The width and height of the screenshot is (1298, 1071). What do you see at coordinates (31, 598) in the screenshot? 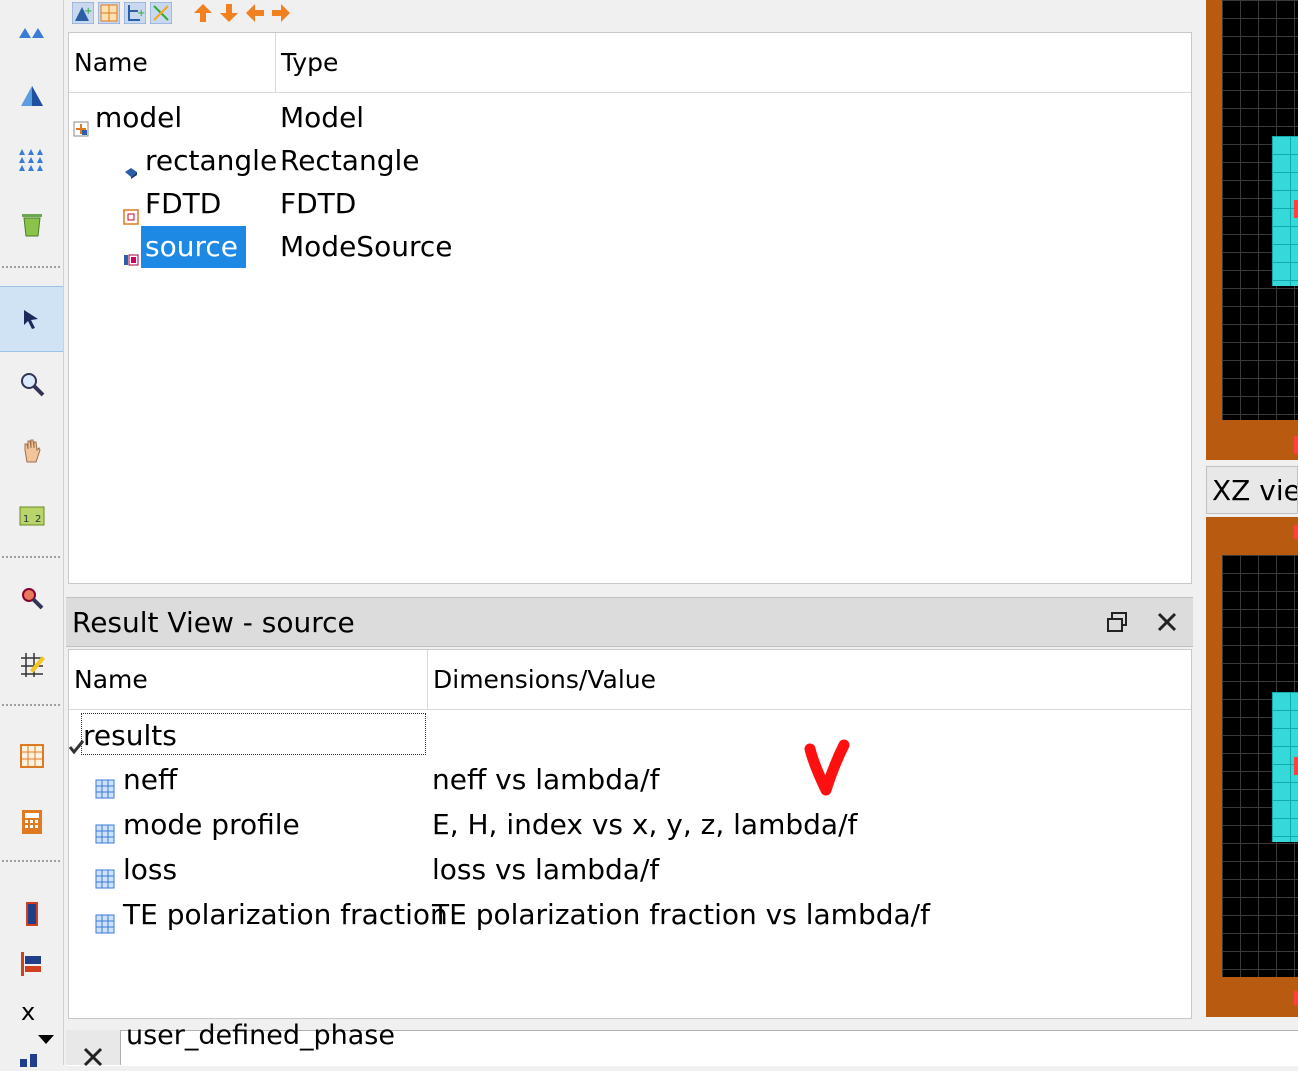
I see `zoom-extent-icon` at bounding box center [31, 598].